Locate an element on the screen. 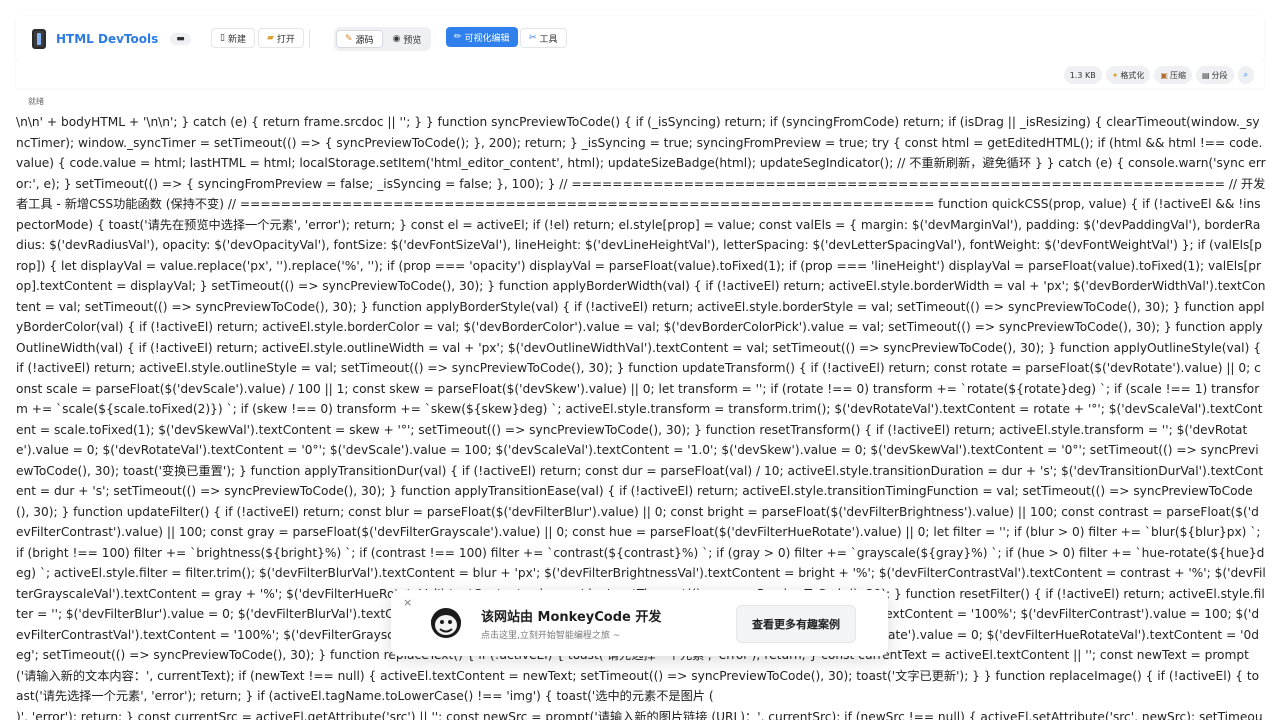 The width and height of the screenshot is (1280, 720). open-button: ▰ 打开 is located at coordinates (280, 38).